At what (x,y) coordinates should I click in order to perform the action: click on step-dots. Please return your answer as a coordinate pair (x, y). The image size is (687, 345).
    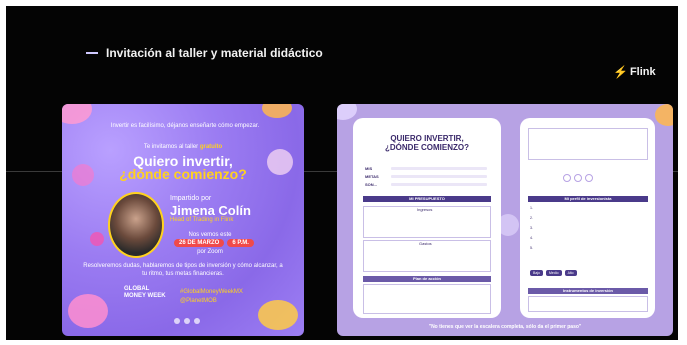
    Looking at the image, I should click on (578, 178).